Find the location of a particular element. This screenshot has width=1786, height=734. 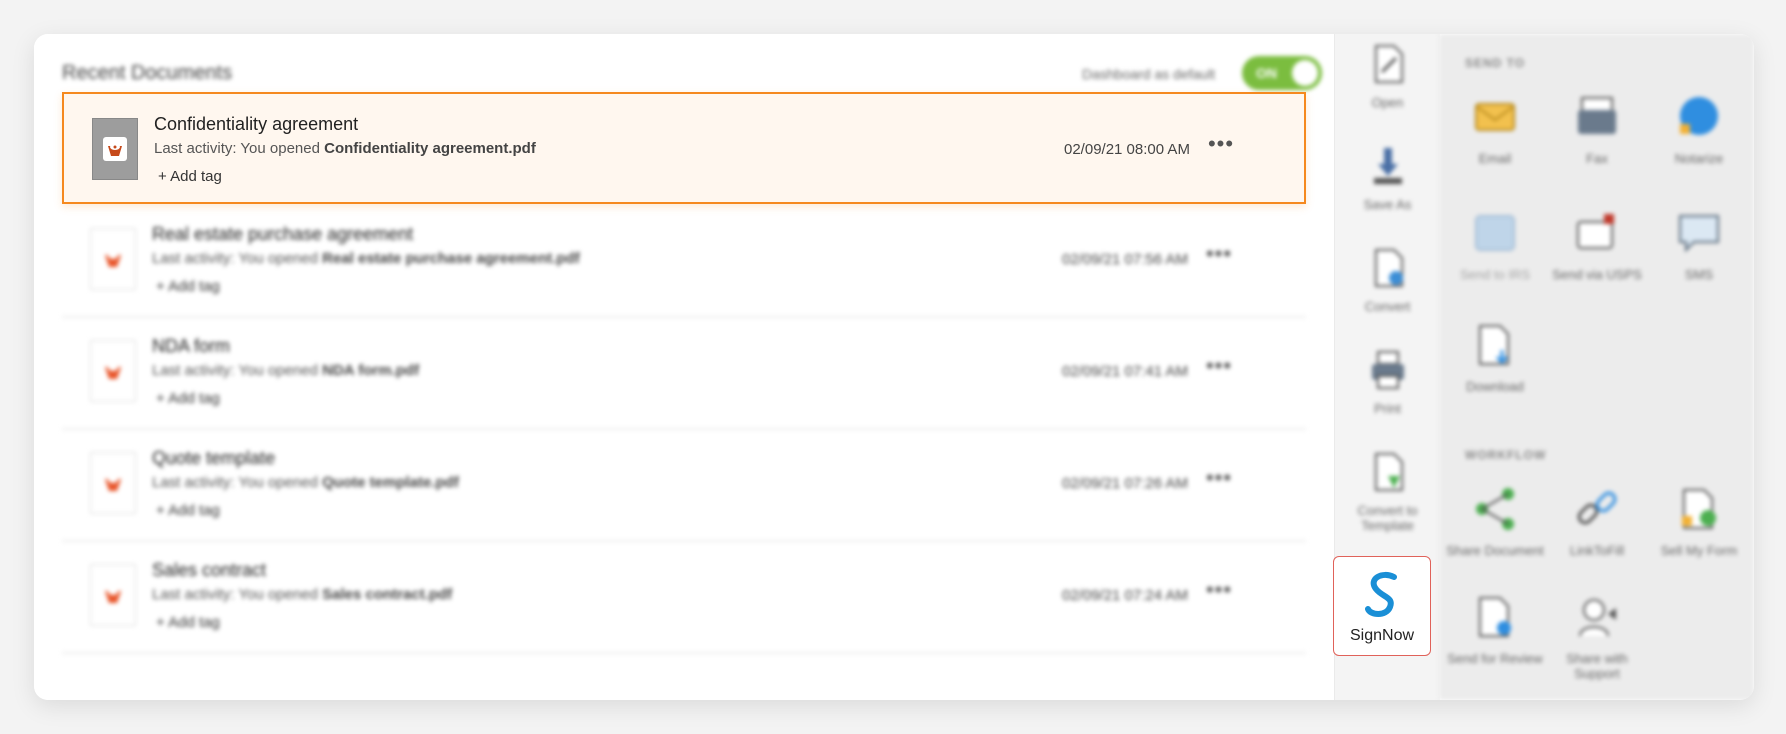

toggle-label: ON is located at coordinates (1266, 73).